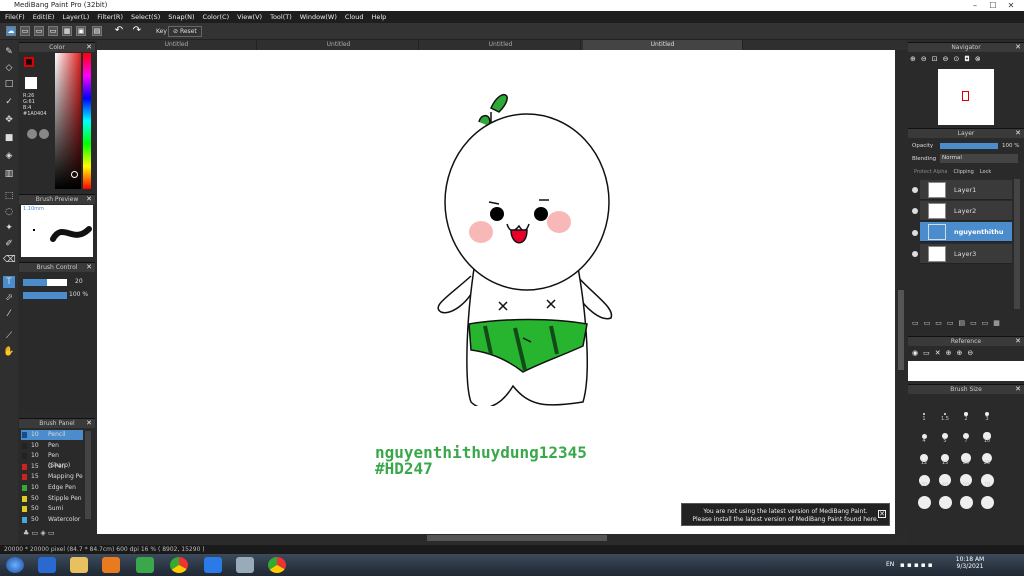 The height and width of the screenshot is (576, 1024). I want to click on brush-size-slider, so click(45, 282).